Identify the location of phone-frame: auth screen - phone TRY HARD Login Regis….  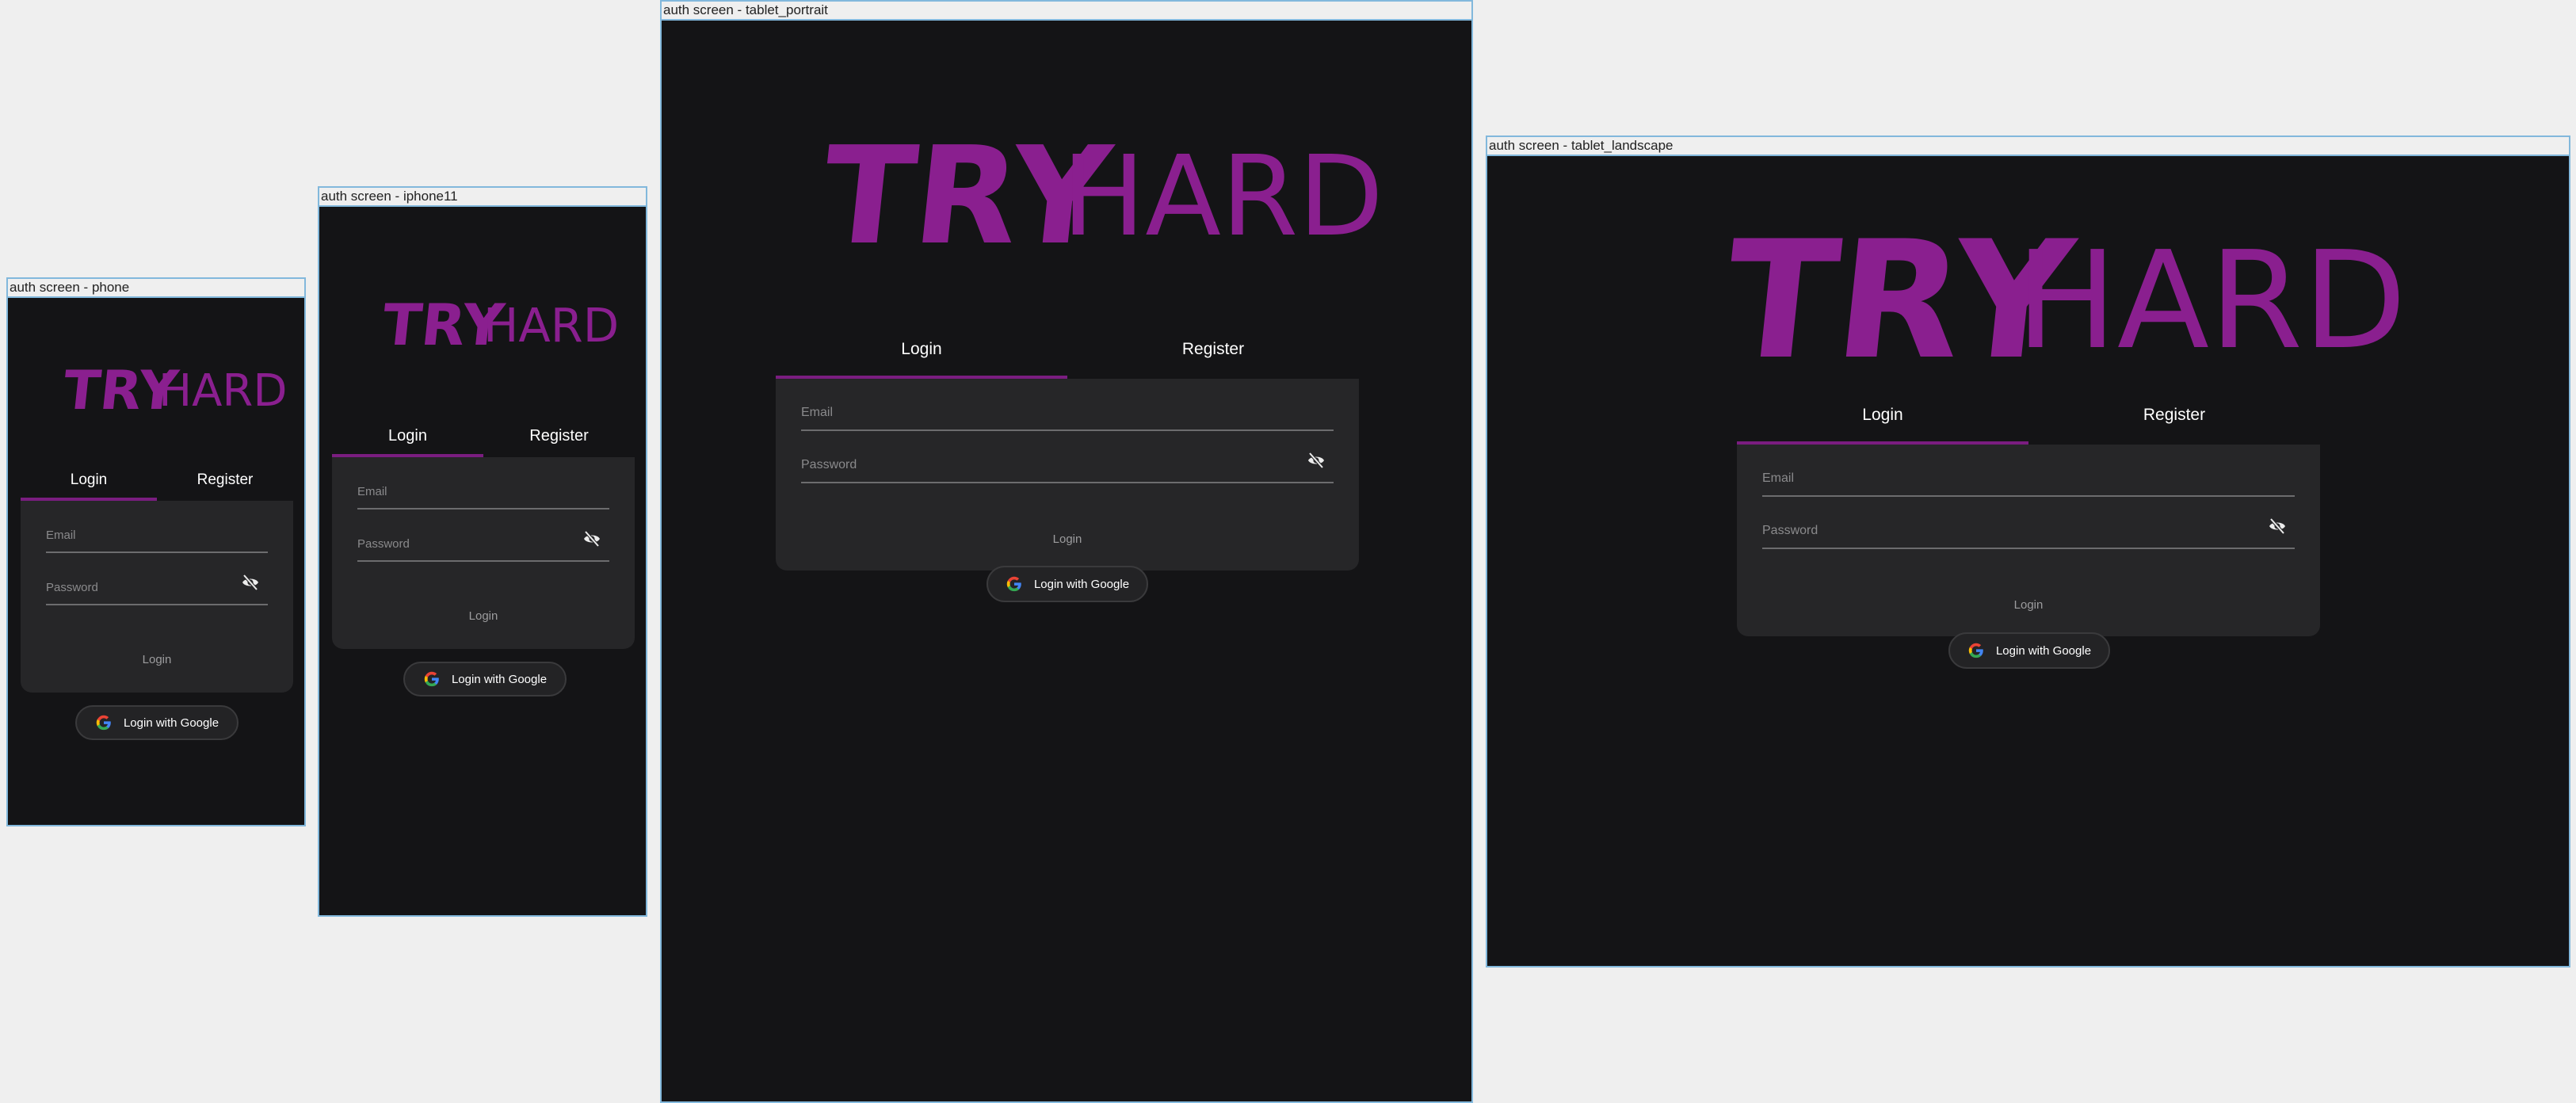
(156, 551).